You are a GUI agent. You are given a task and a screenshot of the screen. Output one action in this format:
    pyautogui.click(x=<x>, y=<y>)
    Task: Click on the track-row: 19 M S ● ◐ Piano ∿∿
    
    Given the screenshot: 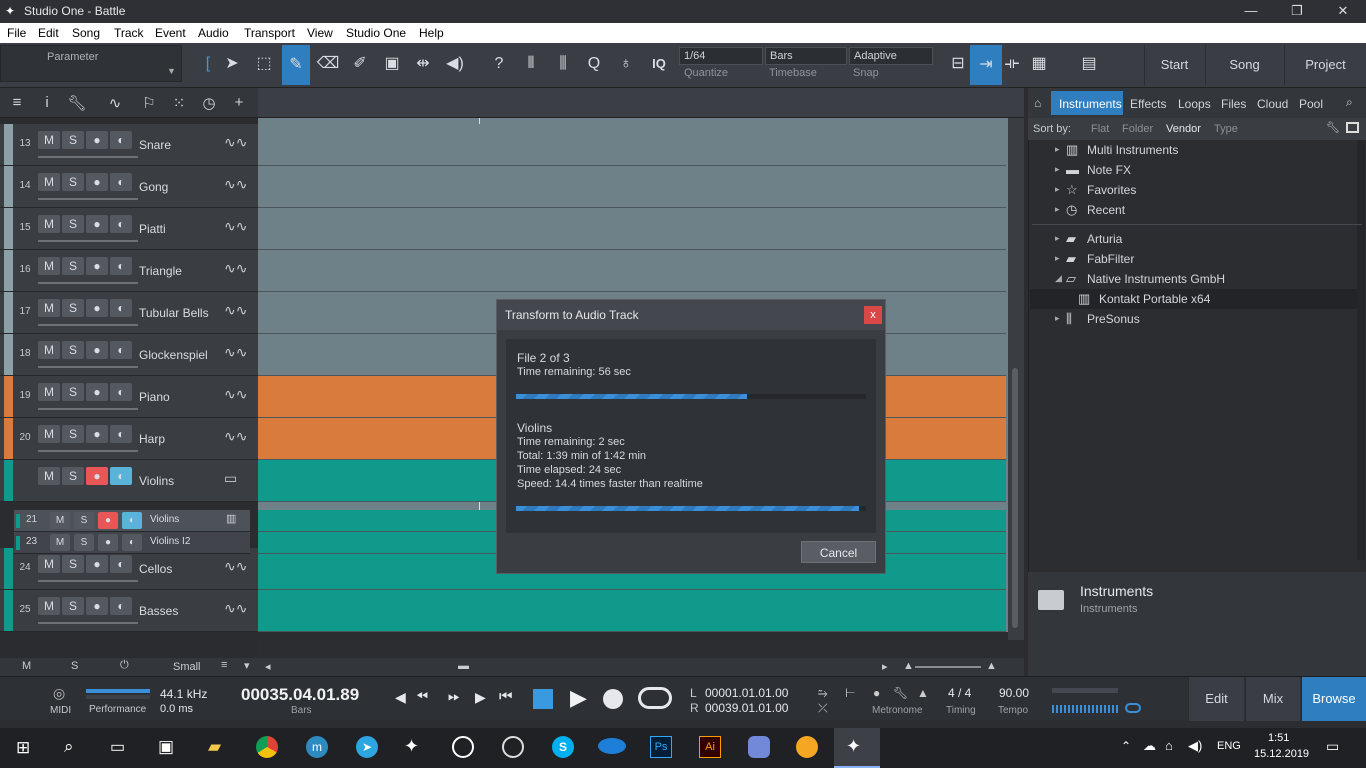 What is the action you would take?
    pyautogui.click(x=129, y=397)
    